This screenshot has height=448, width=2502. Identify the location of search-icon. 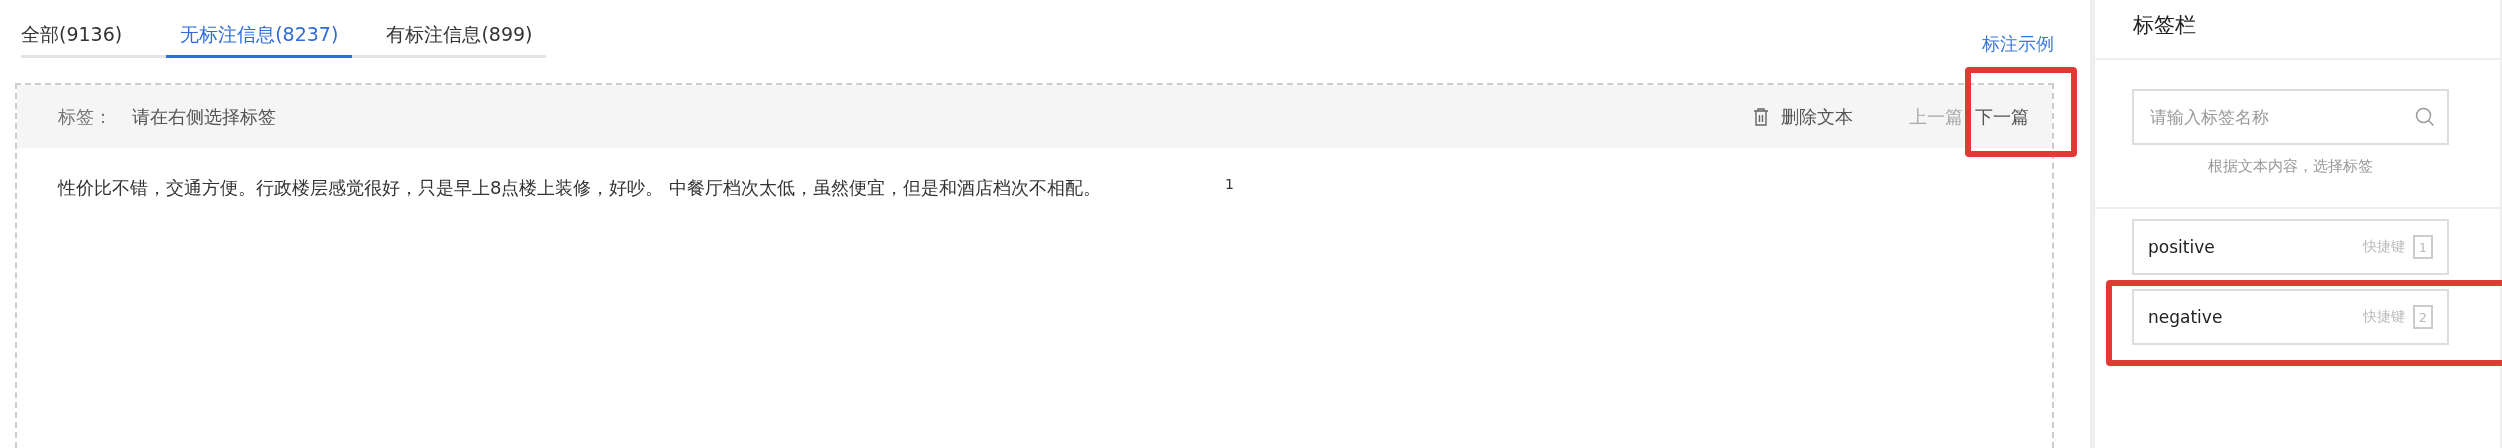
(2425, 117).